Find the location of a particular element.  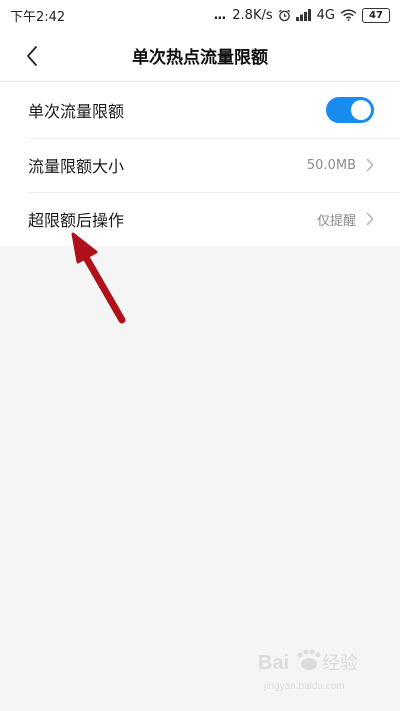

battery-indicator: 47 is located at coordinates (376, 15).